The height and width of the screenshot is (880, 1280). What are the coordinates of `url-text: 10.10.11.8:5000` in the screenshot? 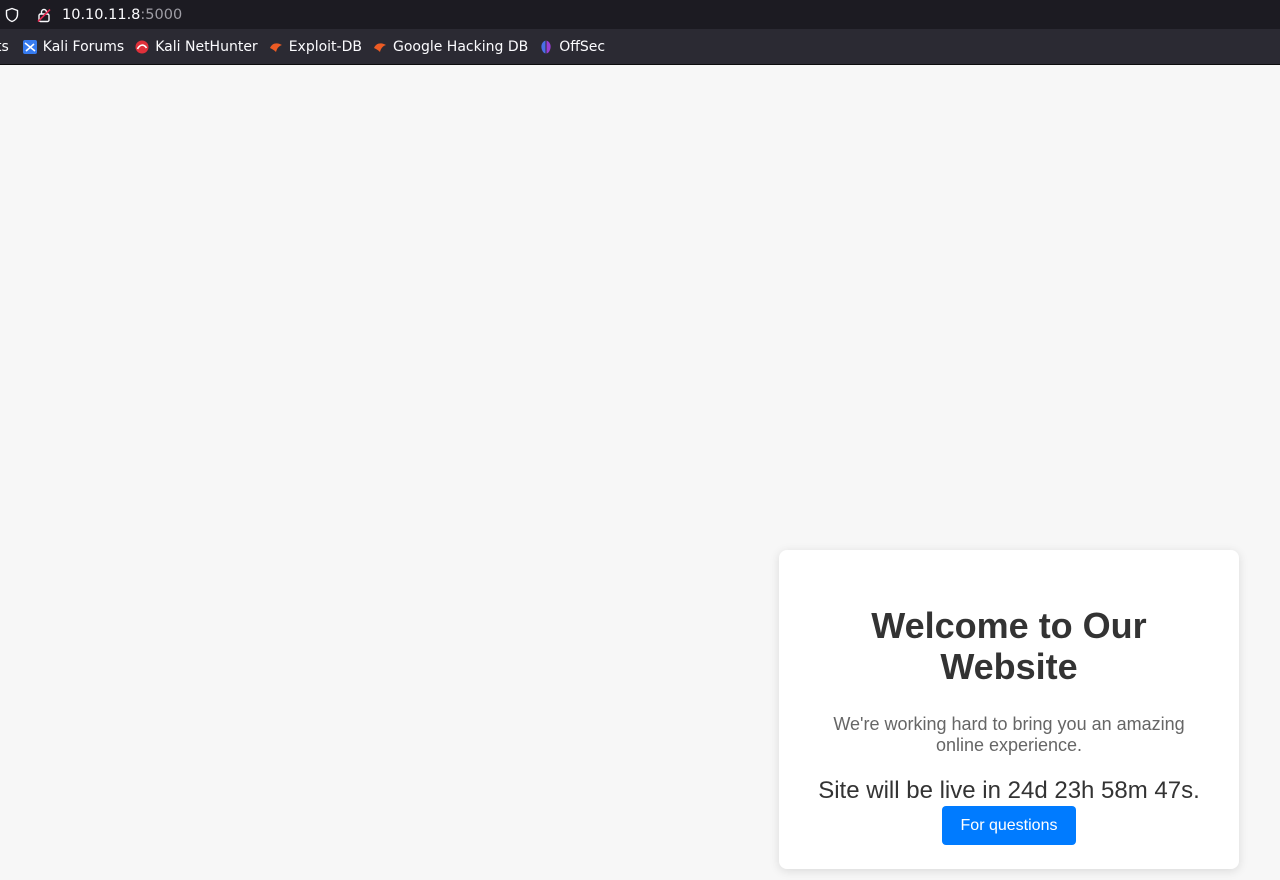 It's located at (122, 15).